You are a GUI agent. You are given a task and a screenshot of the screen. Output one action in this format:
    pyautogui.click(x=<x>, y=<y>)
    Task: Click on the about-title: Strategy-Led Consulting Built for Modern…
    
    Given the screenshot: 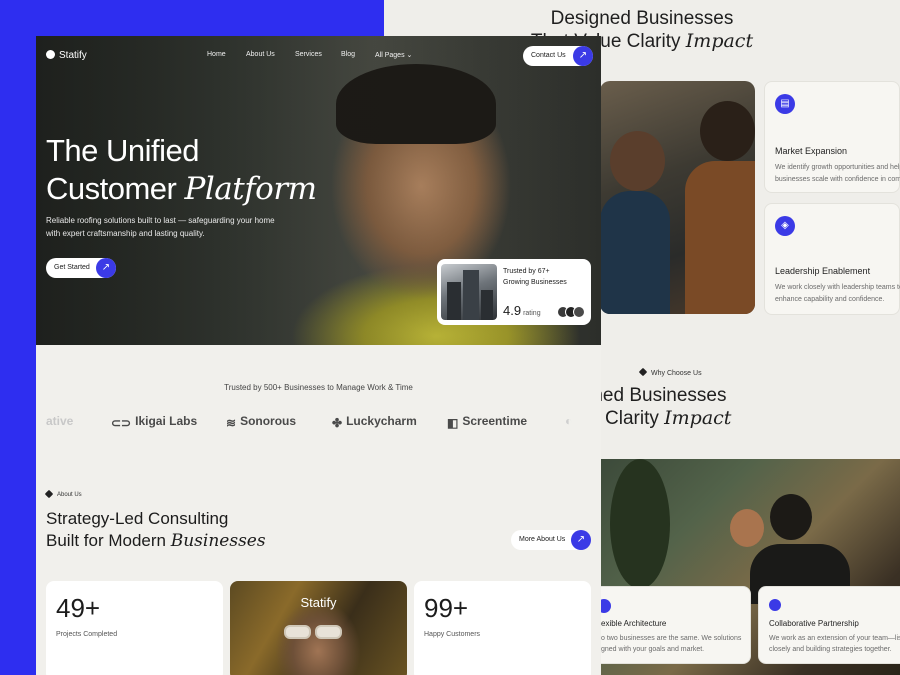 What is the action you would take?
    pyautogui.click(x=156, y=530)
    